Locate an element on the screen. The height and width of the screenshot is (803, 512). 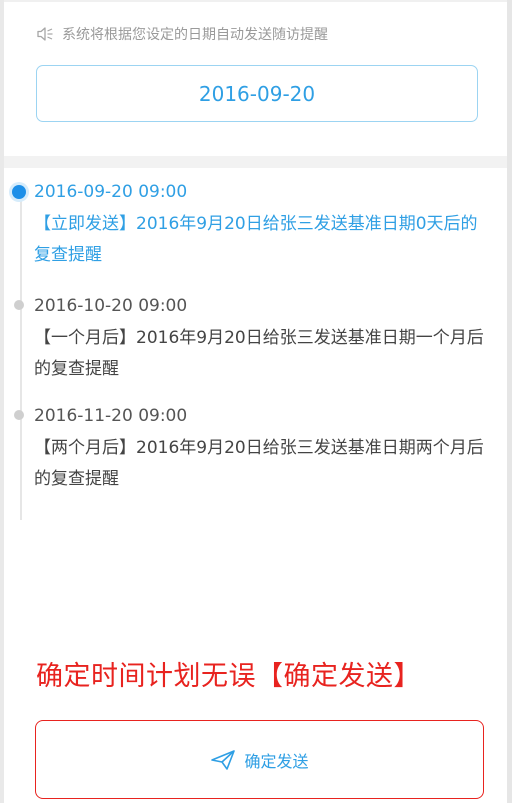
timeline-time: 2016-11-20 09:00 is located at coordinates (111, 416).